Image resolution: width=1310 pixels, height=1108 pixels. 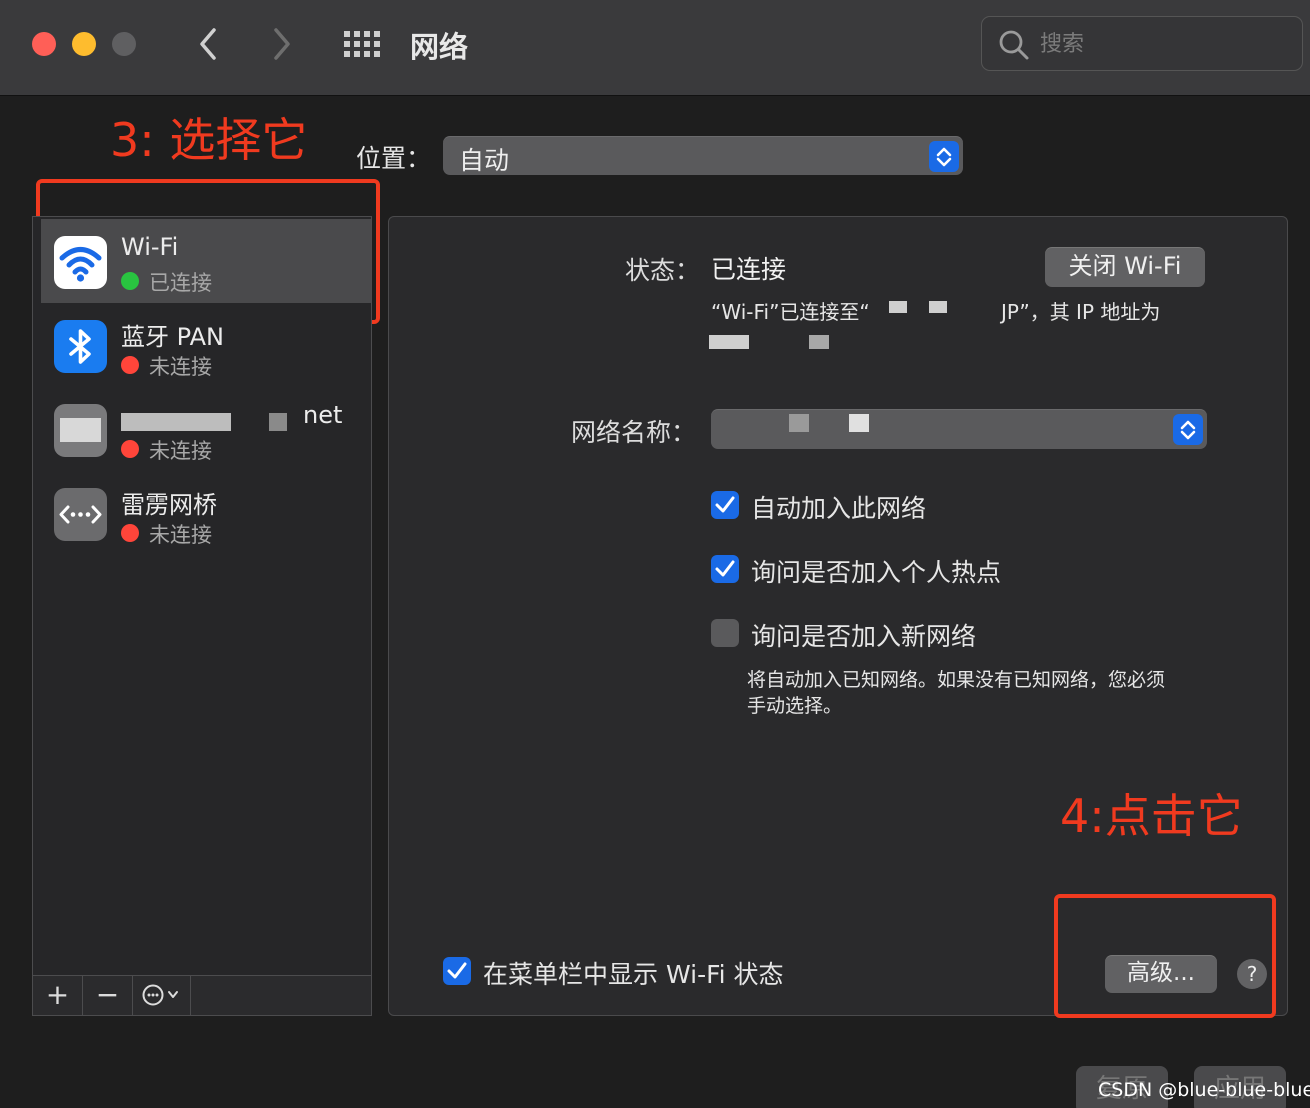 I want to click on back-button, so click(x=208, y=44).